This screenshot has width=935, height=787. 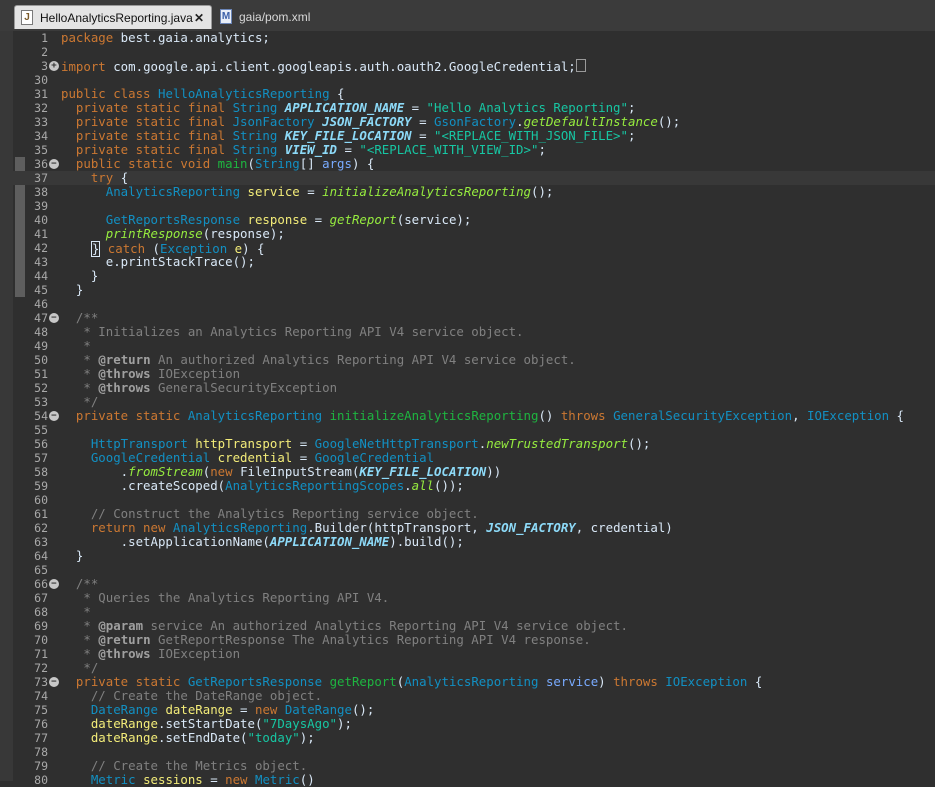 What do you see at coordinates (41, 612) in the screenshot?
I see `line-number: 68` at bounding box center [41, 612].